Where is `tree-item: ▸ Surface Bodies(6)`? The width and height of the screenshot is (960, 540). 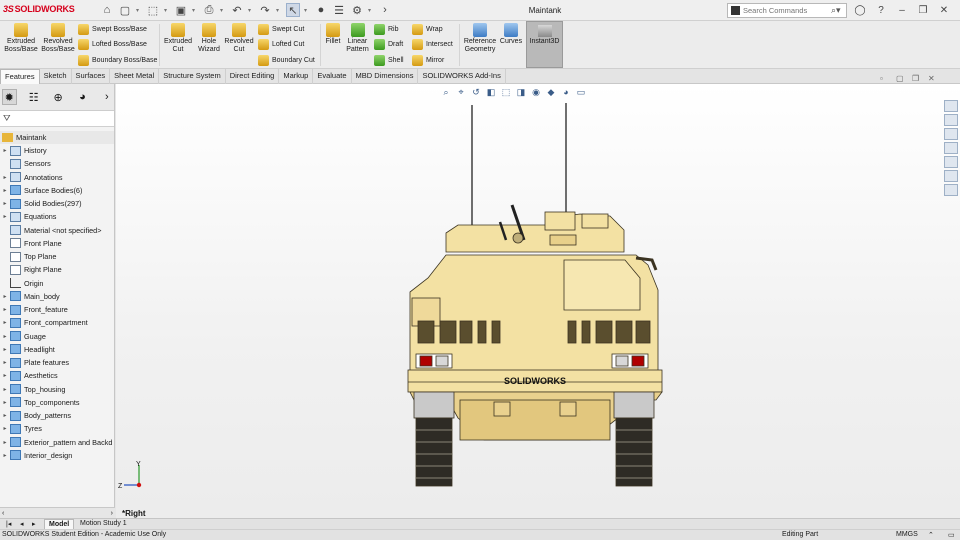
tree-item: ▸ Surface Bodies(6) is located at coordinates (57, 190).